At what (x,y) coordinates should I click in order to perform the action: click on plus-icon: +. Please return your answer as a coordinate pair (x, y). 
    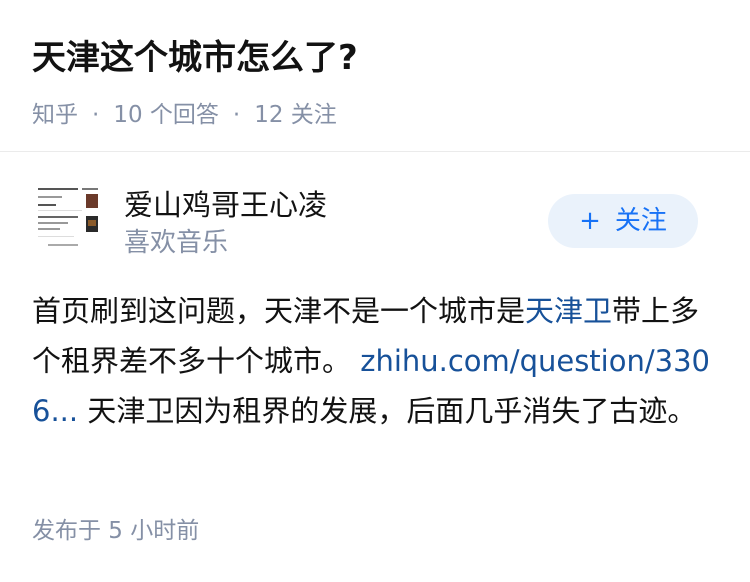
    Looking at the image, I should click on (590, 221).